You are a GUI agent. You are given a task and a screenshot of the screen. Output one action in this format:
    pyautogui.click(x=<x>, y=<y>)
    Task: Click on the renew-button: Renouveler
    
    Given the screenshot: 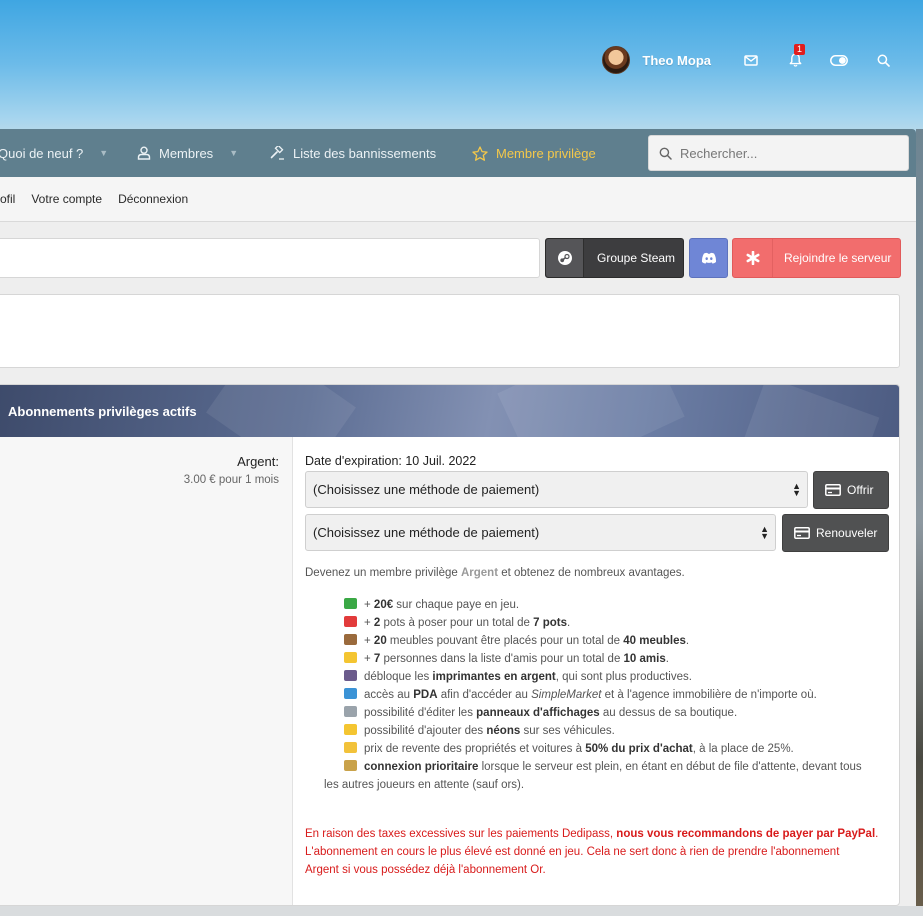 What is the action you would take?
    pyautogui.click(x=835, y=533)
    